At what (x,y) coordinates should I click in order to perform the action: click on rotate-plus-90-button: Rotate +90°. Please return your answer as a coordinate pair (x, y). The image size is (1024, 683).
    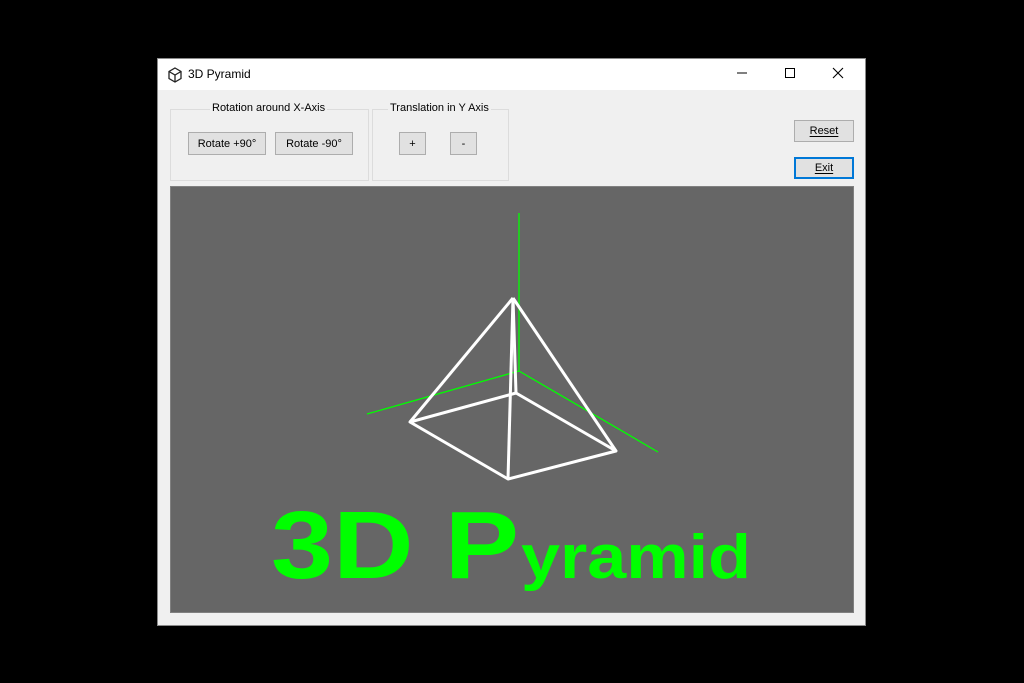
    Looking at the image, I should click on (227, 143).